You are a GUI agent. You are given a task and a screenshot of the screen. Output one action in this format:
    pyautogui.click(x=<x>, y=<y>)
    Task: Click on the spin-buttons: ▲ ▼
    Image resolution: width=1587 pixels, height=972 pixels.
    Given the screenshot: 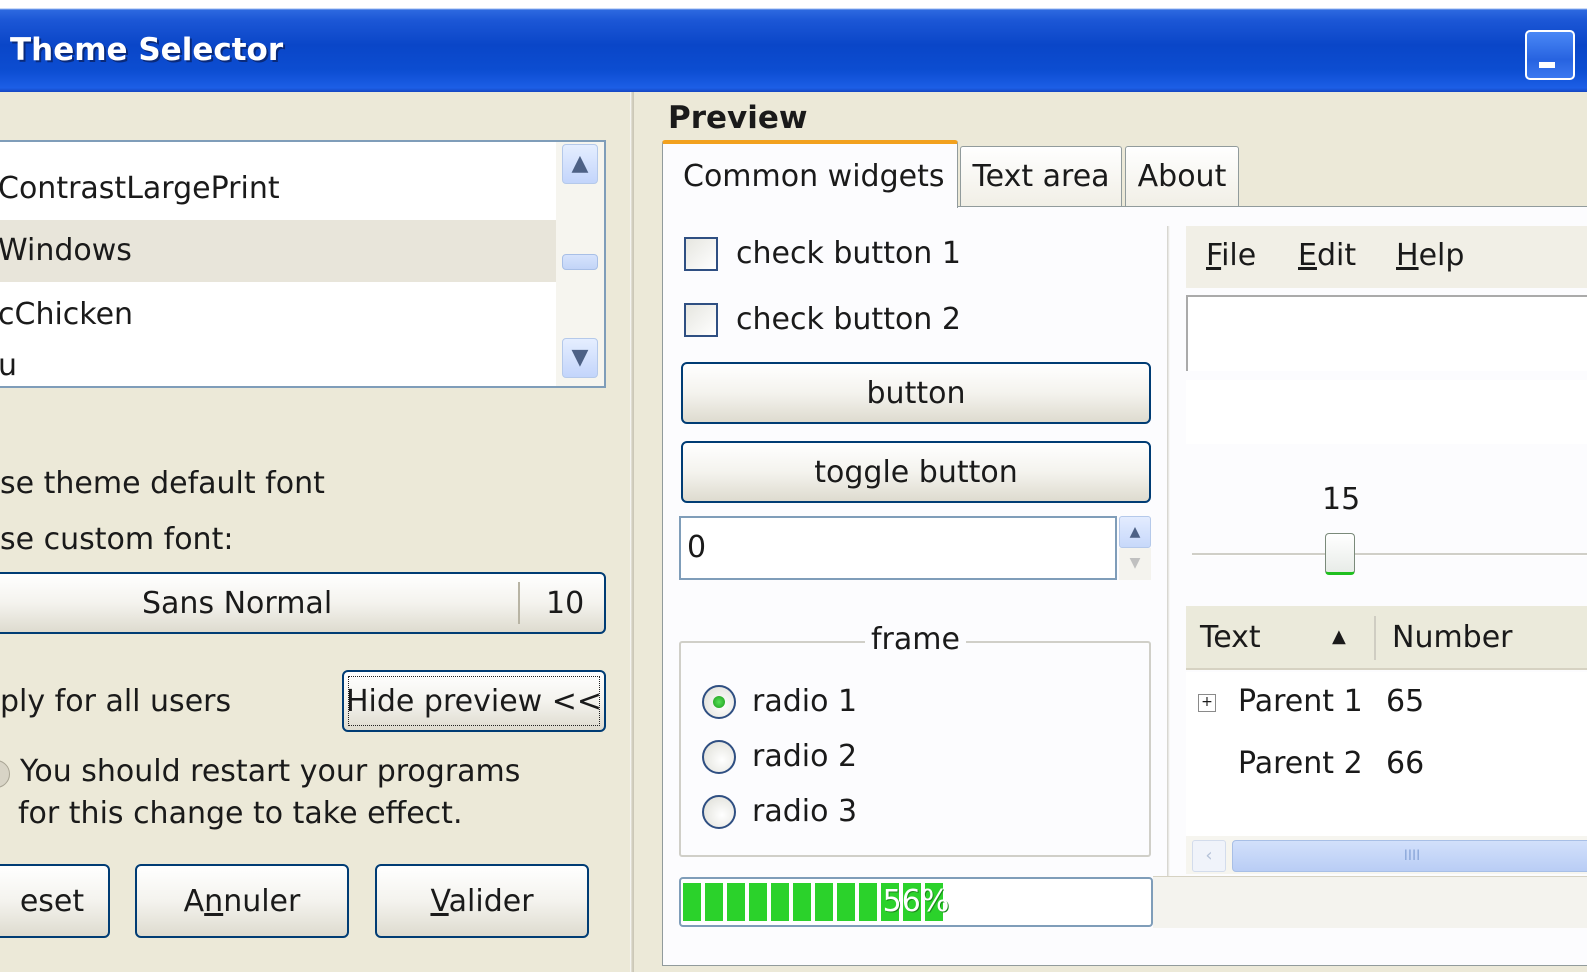 What is the action you would take?
    pyautogui.click(x=1135, y=548)
    